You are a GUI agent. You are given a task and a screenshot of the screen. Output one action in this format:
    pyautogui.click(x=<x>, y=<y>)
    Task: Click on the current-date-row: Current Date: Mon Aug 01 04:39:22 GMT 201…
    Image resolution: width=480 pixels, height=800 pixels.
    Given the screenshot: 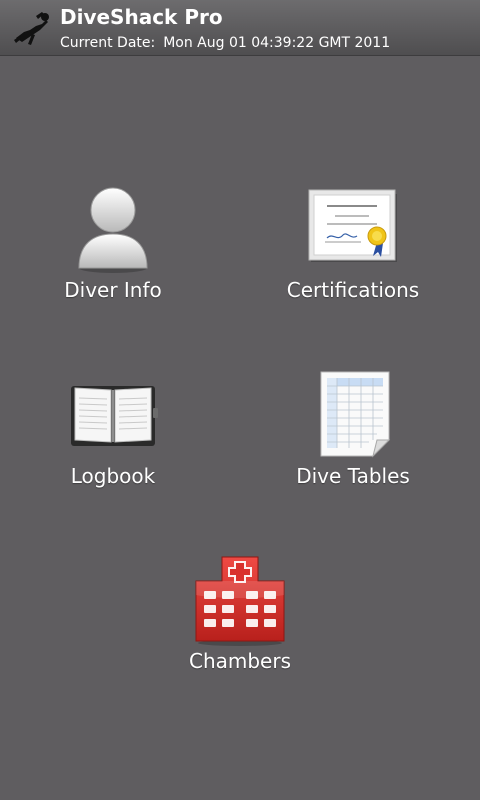 What is the action you would take?
    pyautogui.click(x=225, y=43)
    